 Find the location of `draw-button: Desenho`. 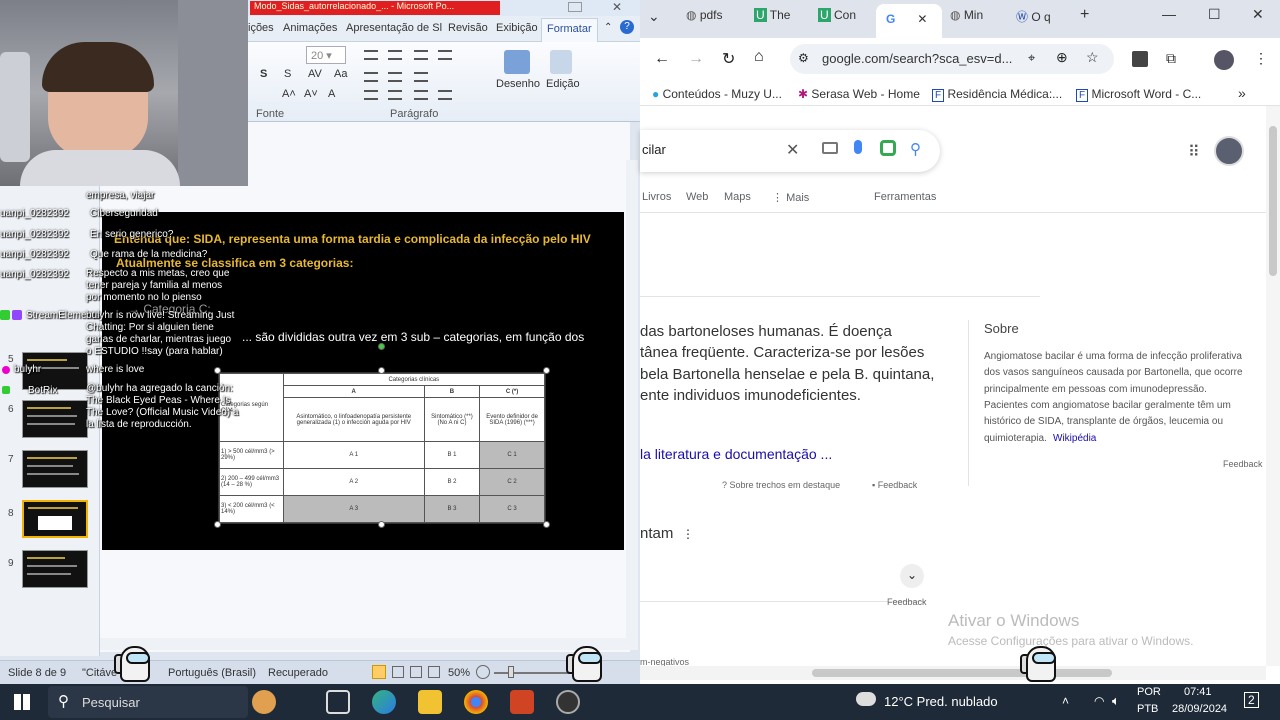

draw-button: Desenho is located at coordinates (518, 84).